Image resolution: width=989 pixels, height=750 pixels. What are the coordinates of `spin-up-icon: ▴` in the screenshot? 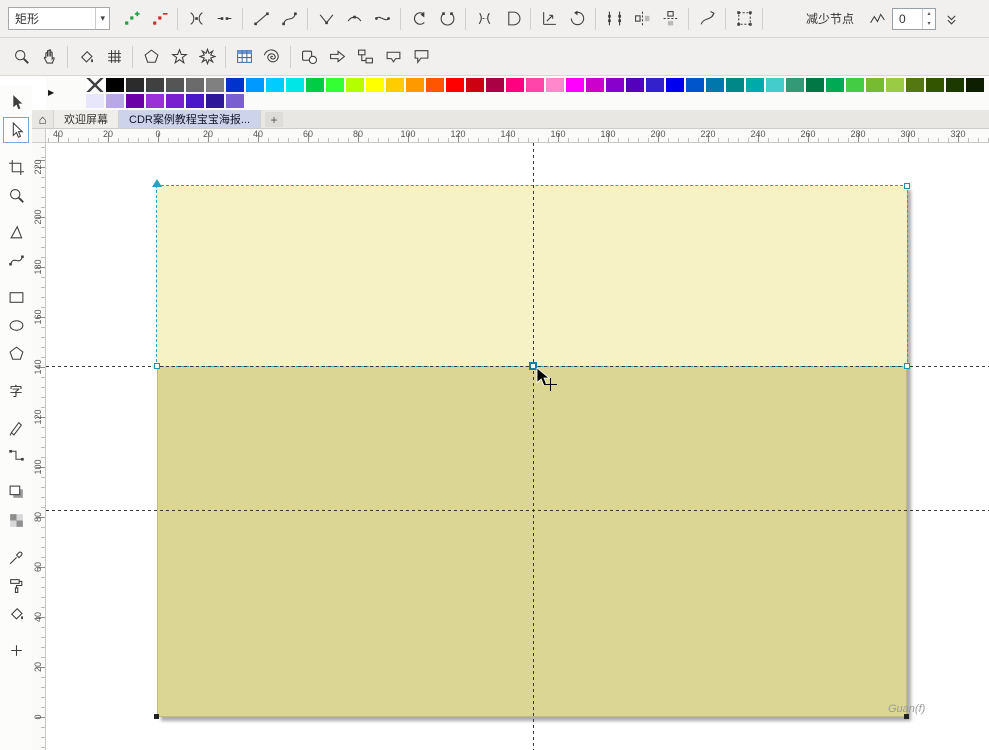 It's located at (929, 14).